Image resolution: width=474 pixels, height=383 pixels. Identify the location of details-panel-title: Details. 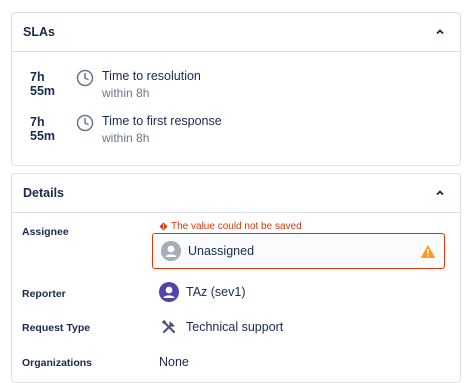
(43, 193).